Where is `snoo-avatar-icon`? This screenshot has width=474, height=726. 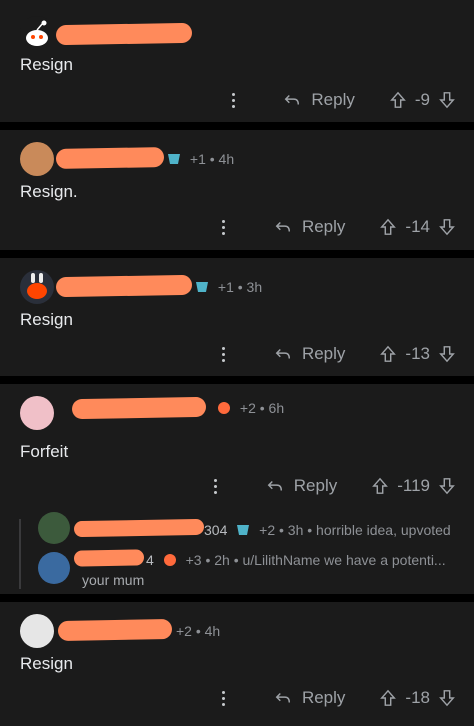 snoo-avatar-icon is located at coordinates (37, 33).